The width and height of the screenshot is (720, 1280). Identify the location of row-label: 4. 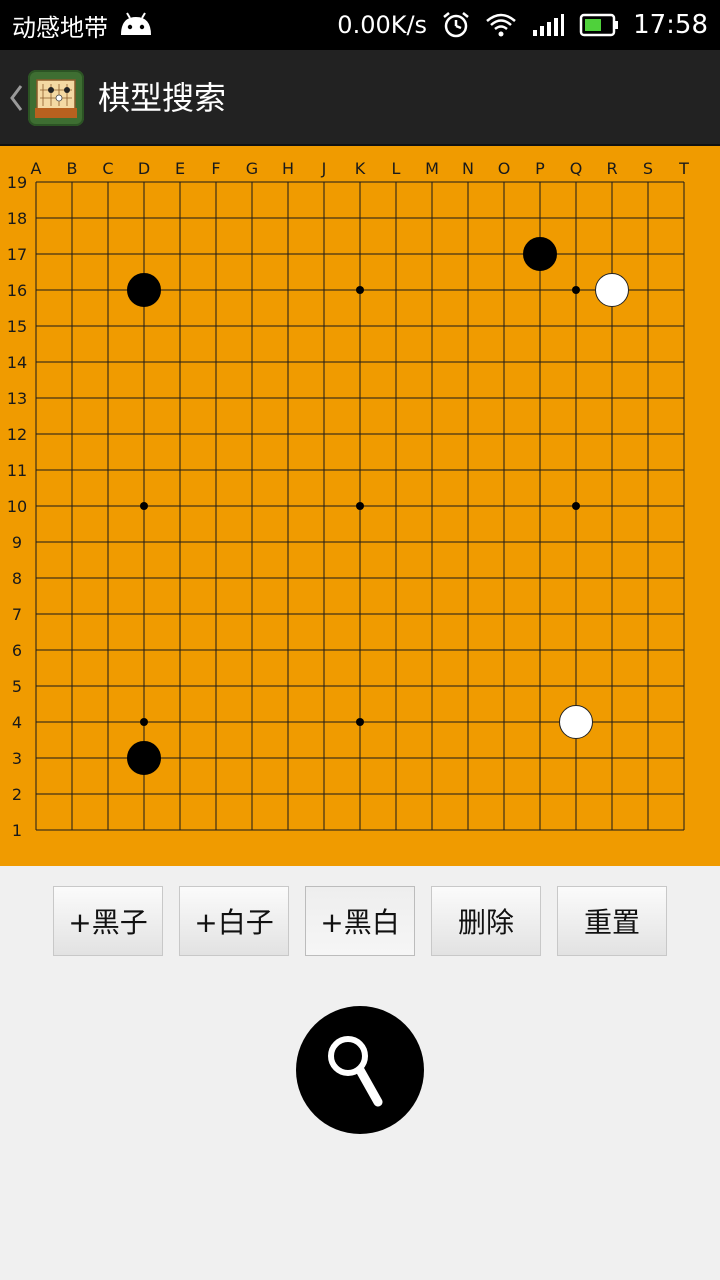
(17, 722).